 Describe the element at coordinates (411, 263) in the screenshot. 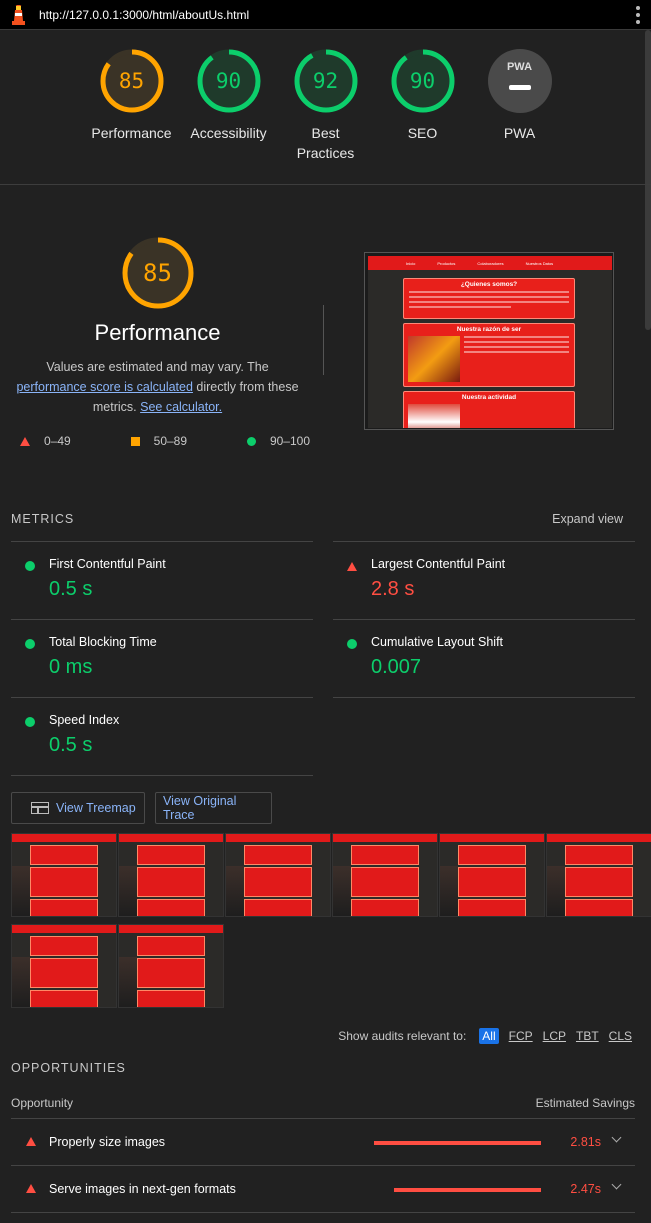

I see `screenshot-nav-item: Inicio` at that location.